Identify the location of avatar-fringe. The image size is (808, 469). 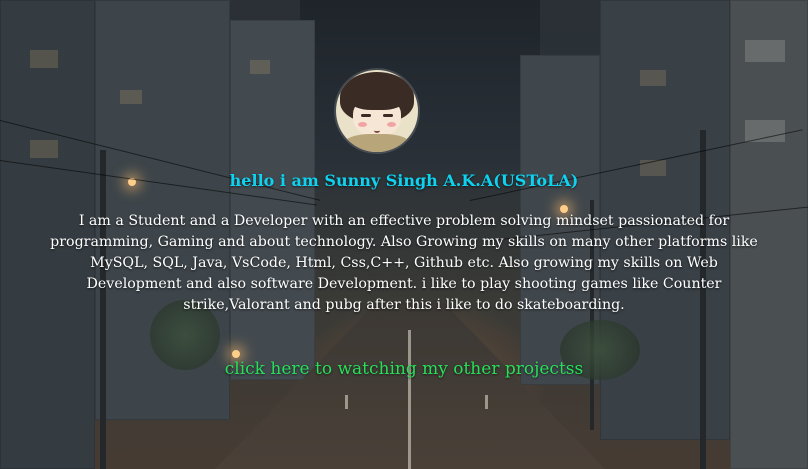
(377, 99).